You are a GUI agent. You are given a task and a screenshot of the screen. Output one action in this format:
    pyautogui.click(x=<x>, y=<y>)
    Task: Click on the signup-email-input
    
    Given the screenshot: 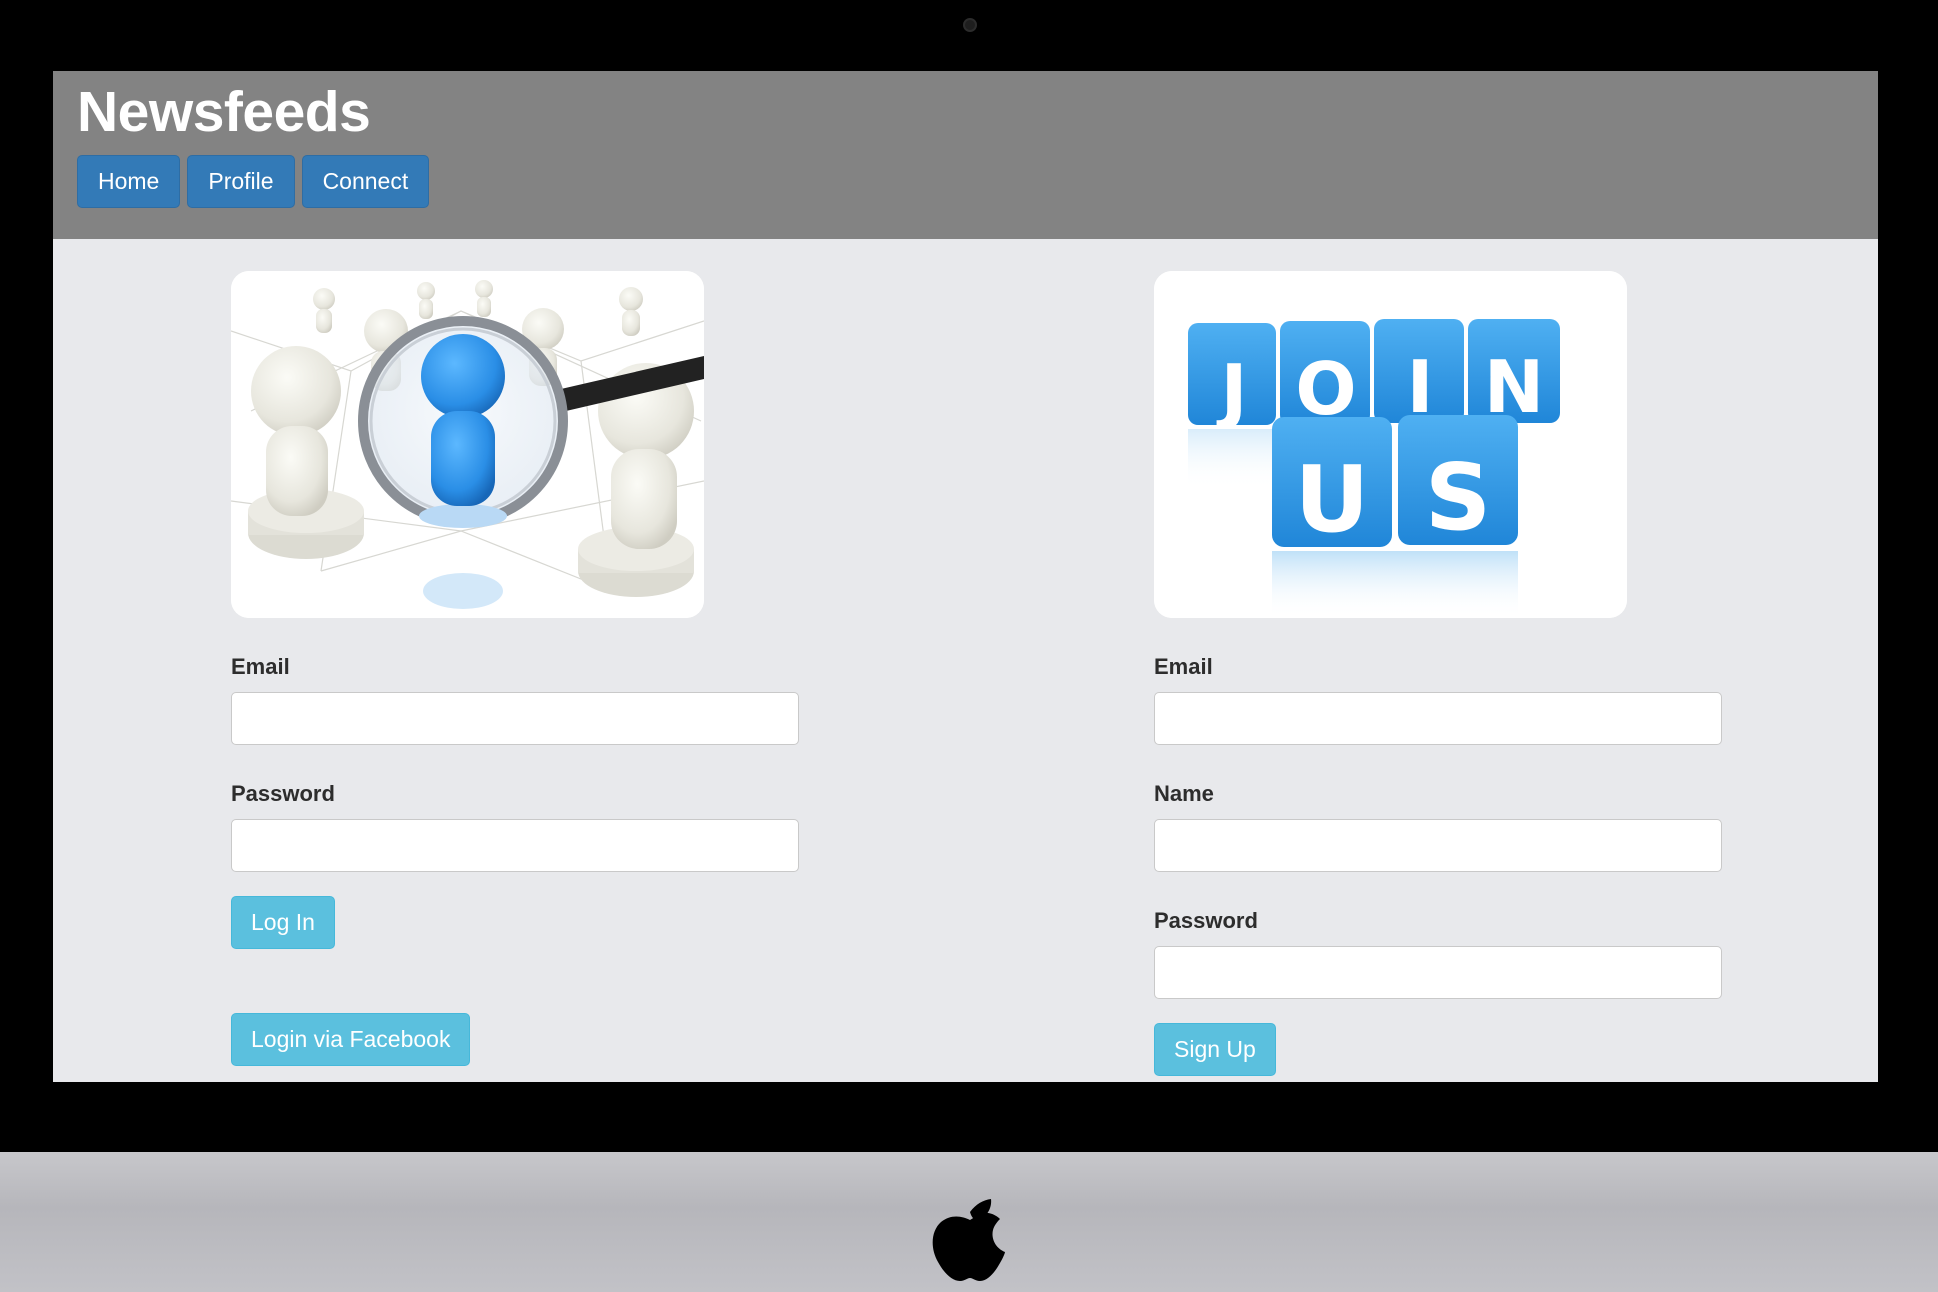 What is the action you would take?
    pyautogui.click(x=1438, y=718)
    